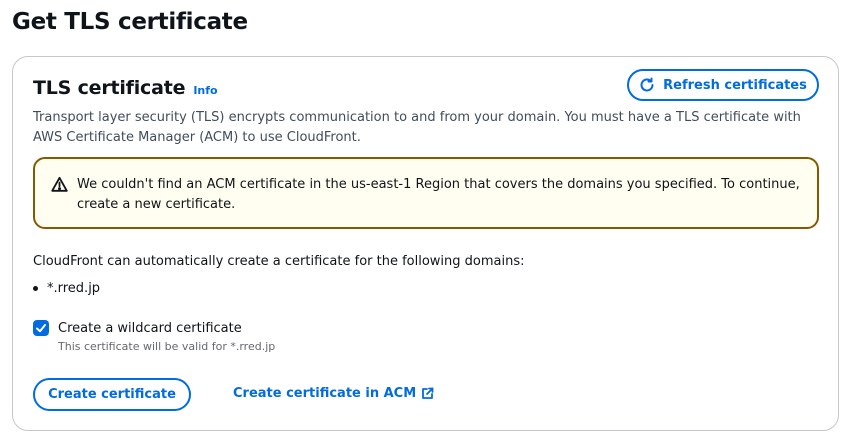  What do you see at coordinates (74, 288) in the screenshot?
I see `domain-name: *.rred.jp` at bounding box center [74, 288].